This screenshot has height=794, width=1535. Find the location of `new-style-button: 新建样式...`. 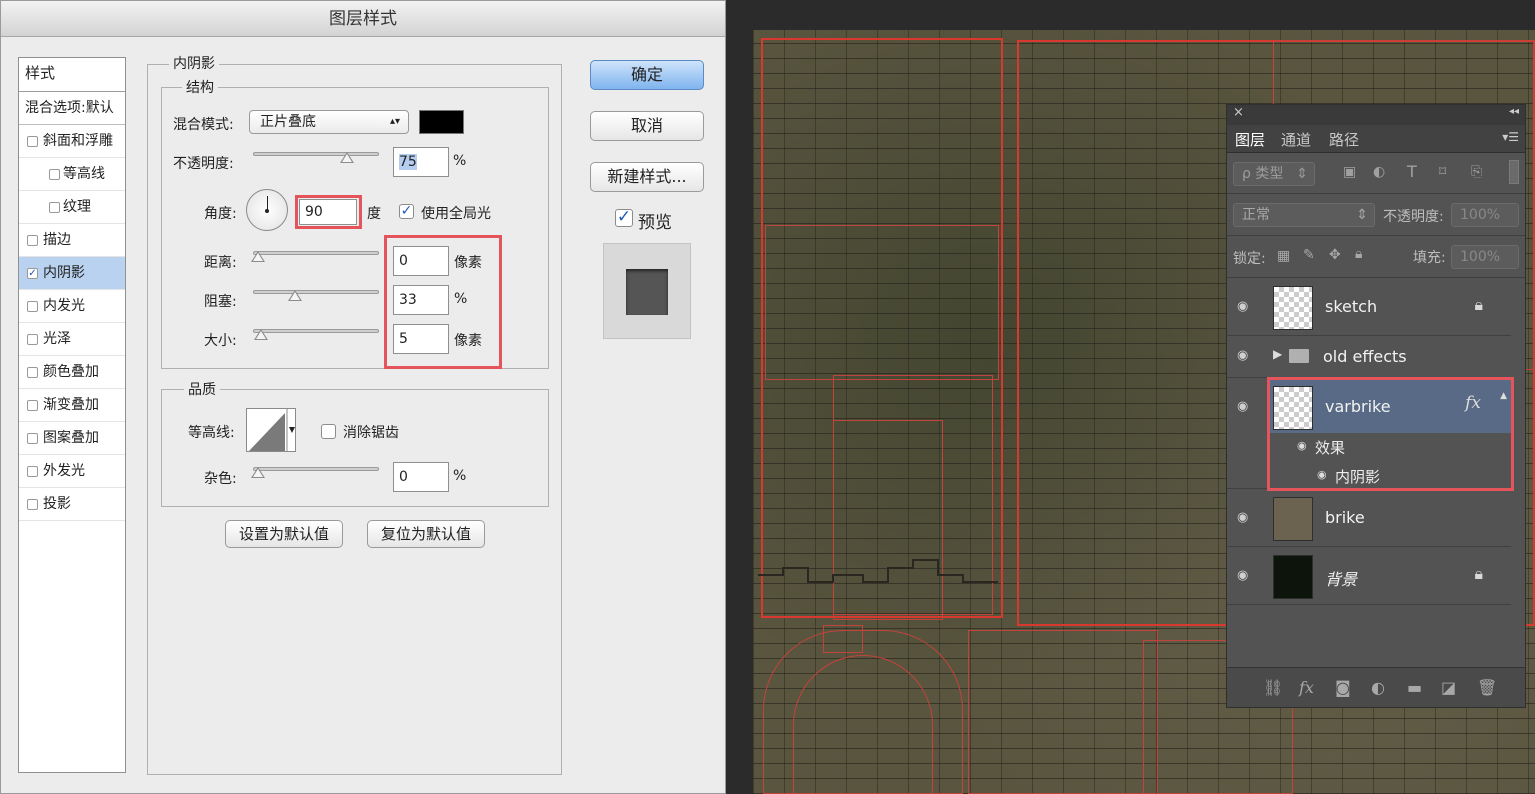

new-style-button: 新建样式... is located at coordinates (647, 177).